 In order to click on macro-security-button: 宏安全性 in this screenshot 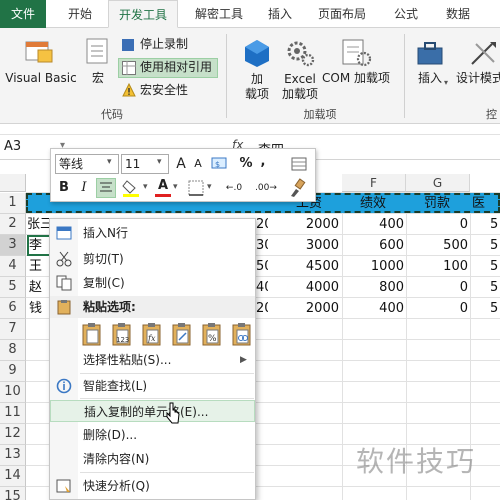, I will do `click(164, 90)`.